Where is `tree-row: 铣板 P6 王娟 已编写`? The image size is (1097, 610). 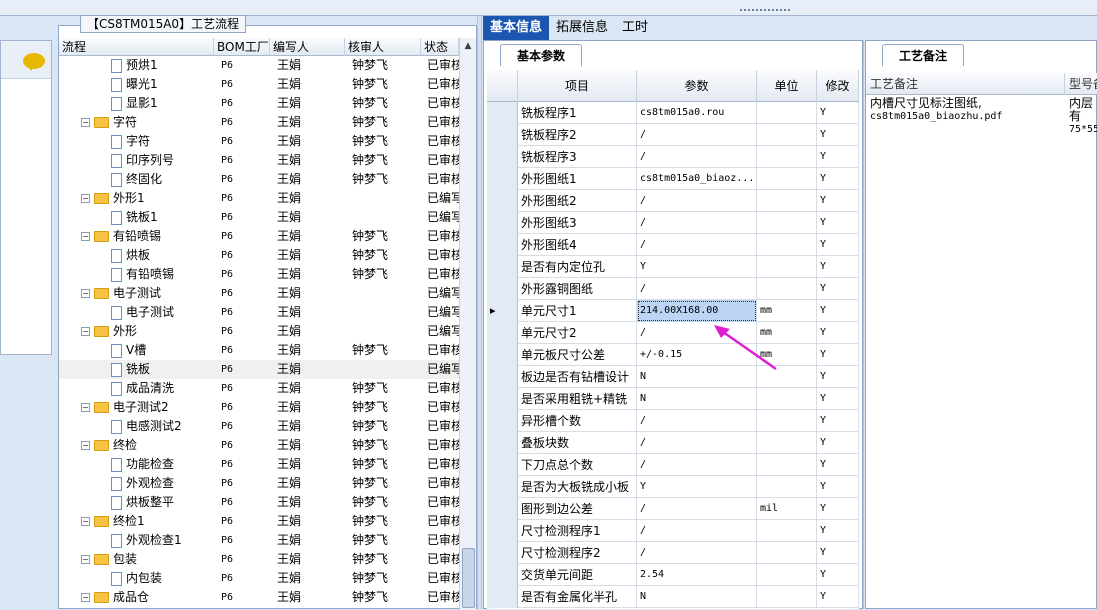
tree-row: 铣板 P6 王娟 已编写 is located at coordinates (259, 369).